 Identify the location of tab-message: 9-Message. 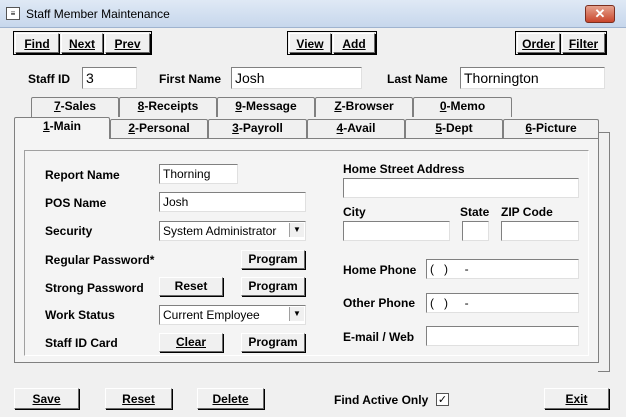
(266, 107).